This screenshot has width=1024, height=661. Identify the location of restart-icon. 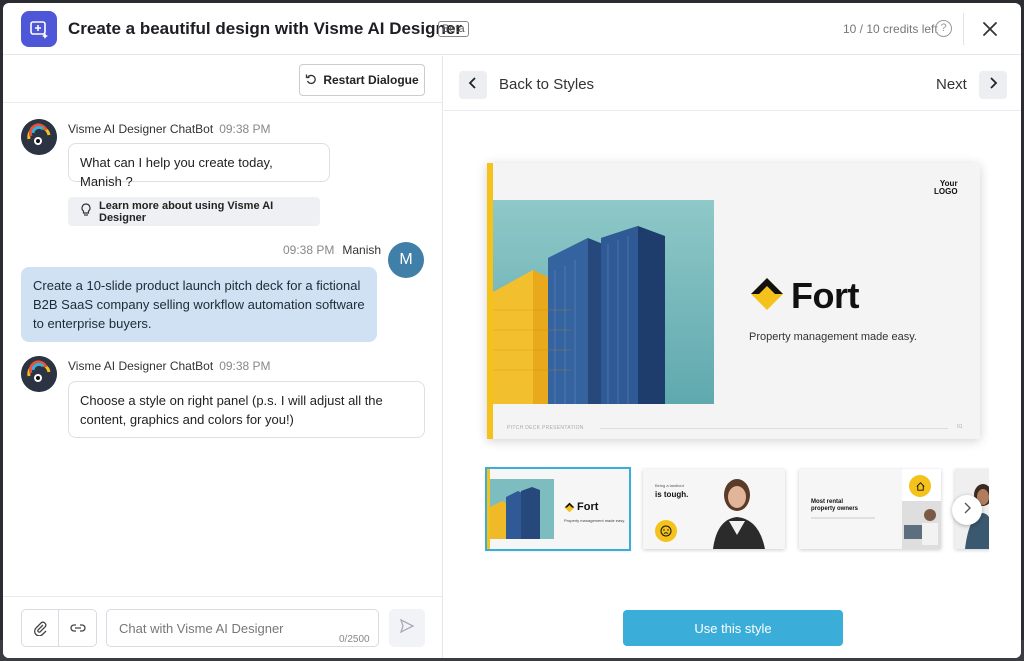
(311, 80).